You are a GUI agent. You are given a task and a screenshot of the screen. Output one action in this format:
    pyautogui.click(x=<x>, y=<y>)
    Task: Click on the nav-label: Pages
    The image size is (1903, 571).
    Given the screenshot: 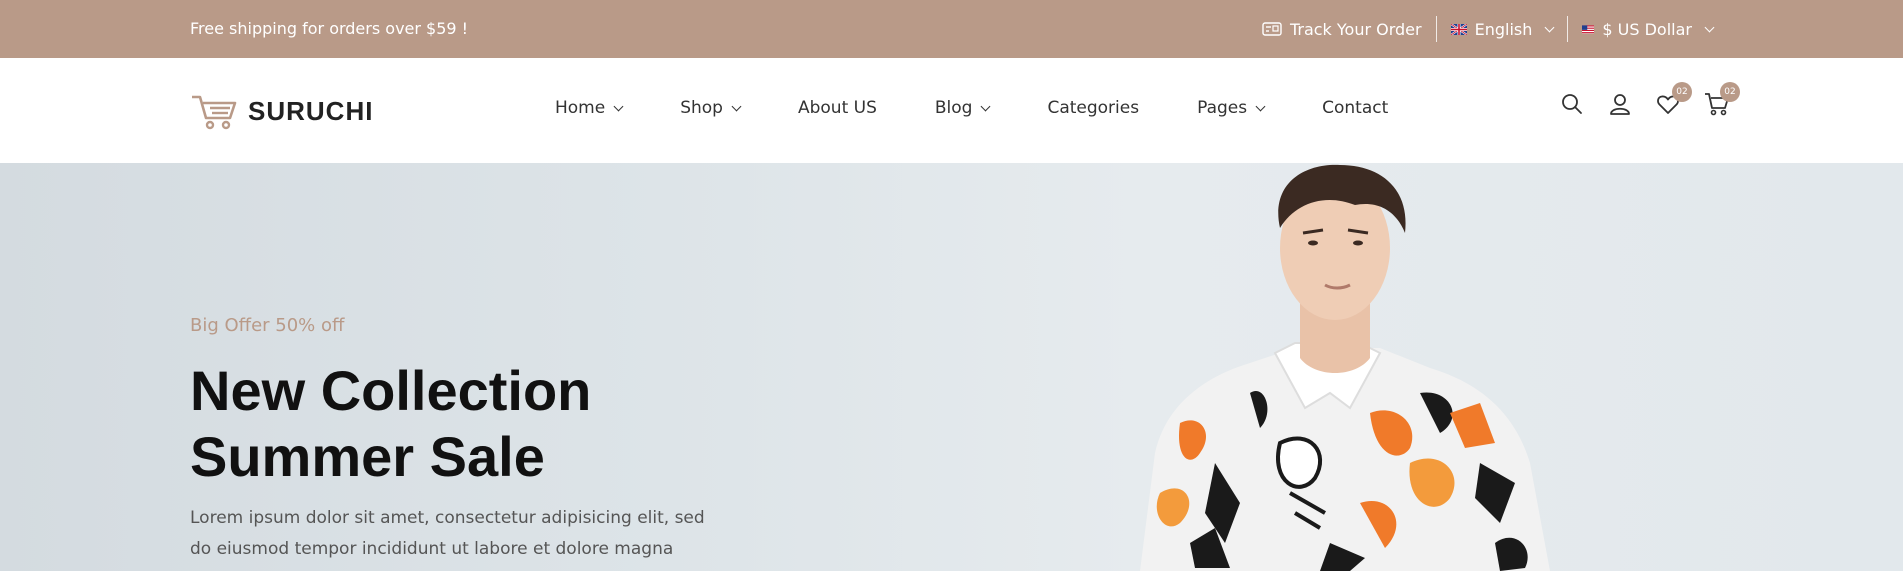 What is the action you would take?
    pyautogui.click(x=1222, y=108)
    